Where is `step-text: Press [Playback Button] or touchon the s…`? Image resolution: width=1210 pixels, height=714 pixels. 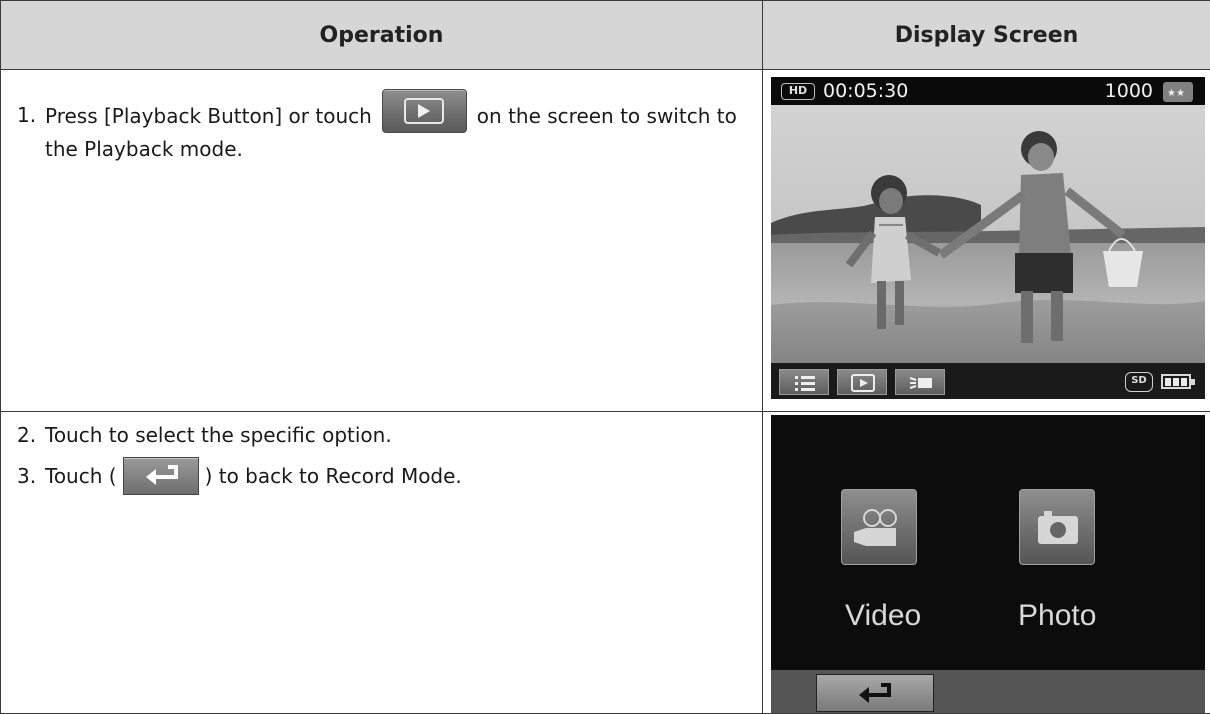 step-text: Press [Playback Button] or touchon the s… is located at coordinates (403, 123).